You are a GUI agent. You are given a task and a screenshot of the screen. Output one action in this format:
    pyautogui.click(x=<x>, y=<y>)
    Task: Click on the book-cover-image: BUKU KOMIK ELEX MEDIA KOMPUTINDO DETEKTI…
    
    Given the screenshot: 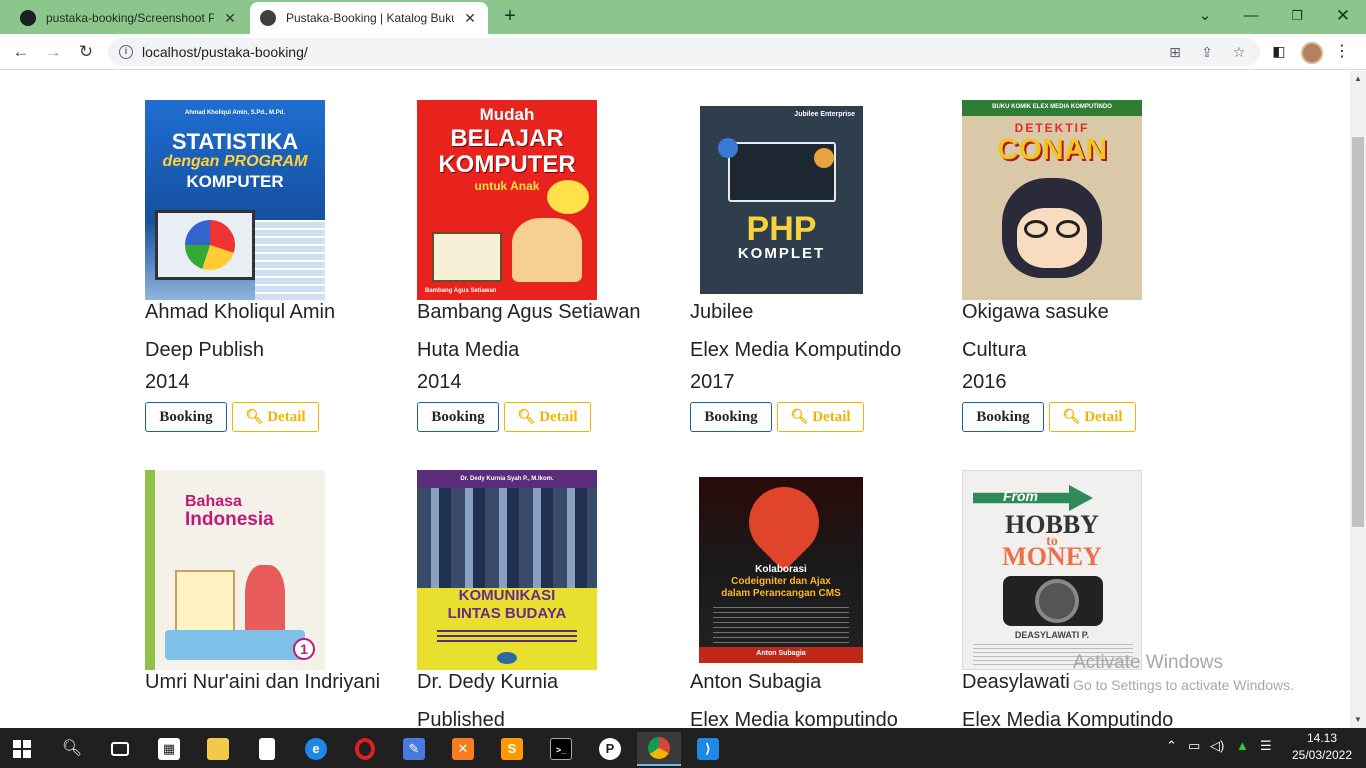 What is the action you would take?
    pyautogui.click(x=1052, y=200)
    